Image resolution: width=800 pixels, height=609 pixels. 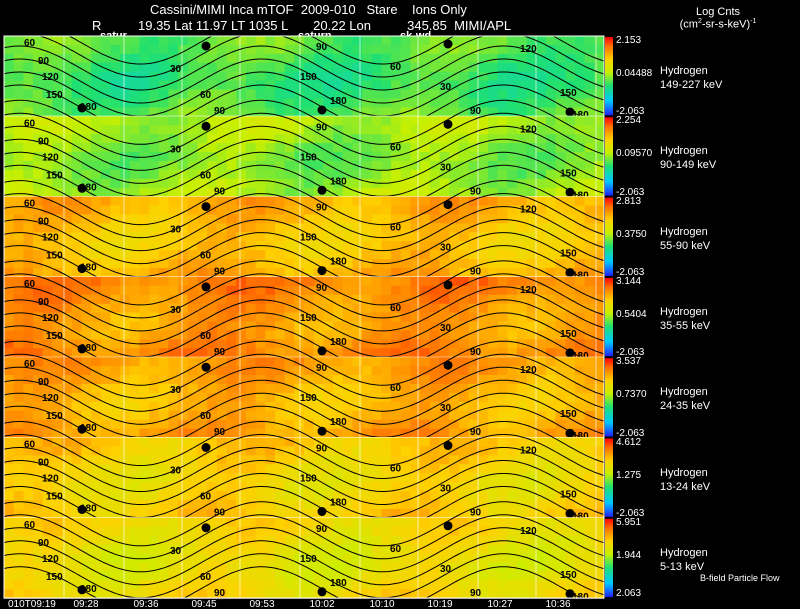 I want to click on colorbar-min-label: 2.063, so click(x=629, y=594).